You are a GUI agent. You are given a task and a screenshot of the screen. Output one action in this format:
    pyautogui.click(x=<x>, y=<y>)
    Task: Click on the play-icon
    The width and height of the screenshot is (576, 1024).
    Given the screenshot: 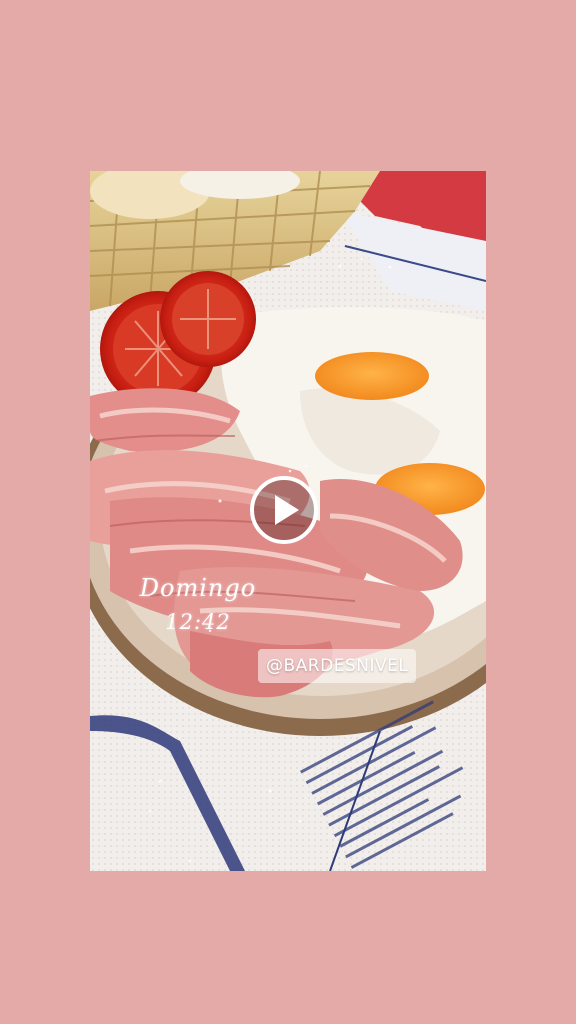 What is the action you would take?
    pyautogui.click(x=287, y=510)
    